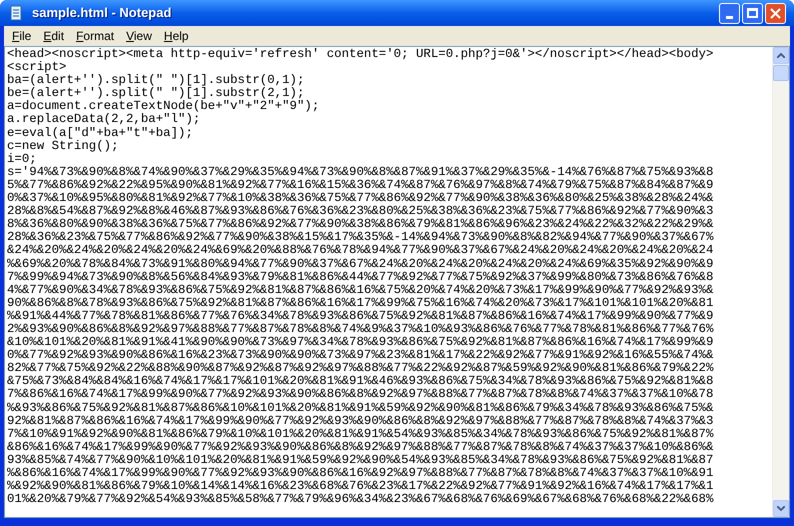  I want to click on text-line: %&86%&16%&74%&17%&99%&90%&77%&92%&93%&90%&86%&16%&92%&97%&88%&77%&87%&78%&8%&74%&37%&37%&10%&91, so click(360, 473).